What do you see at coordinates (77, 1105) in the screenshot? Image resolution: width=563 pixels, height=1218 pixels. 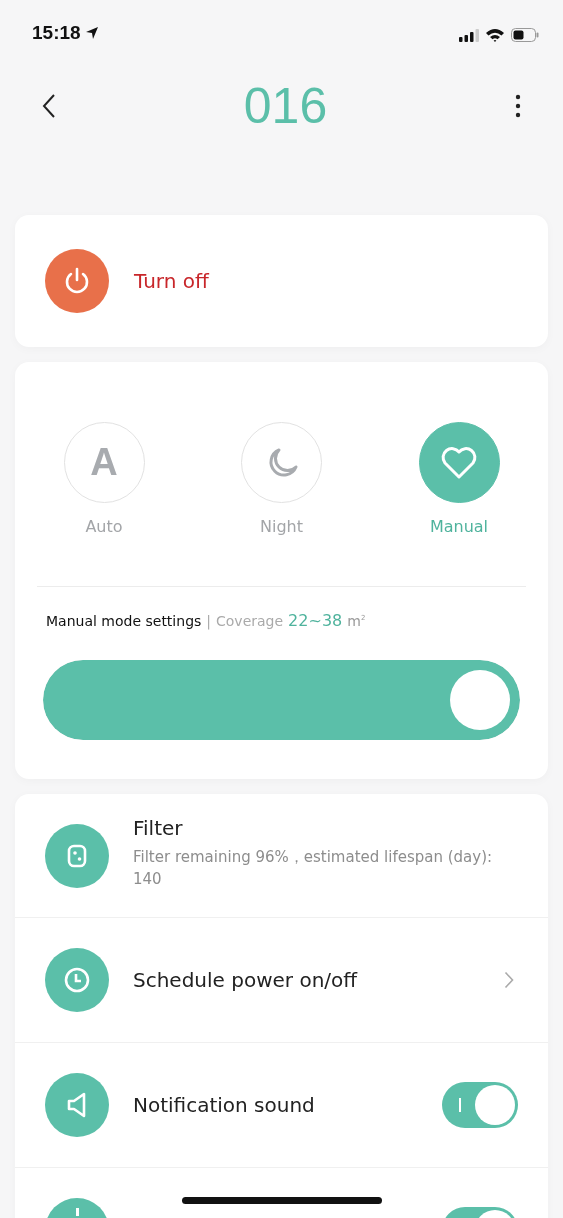 I see `speaker-icon` at bounding box center [77, 1105].